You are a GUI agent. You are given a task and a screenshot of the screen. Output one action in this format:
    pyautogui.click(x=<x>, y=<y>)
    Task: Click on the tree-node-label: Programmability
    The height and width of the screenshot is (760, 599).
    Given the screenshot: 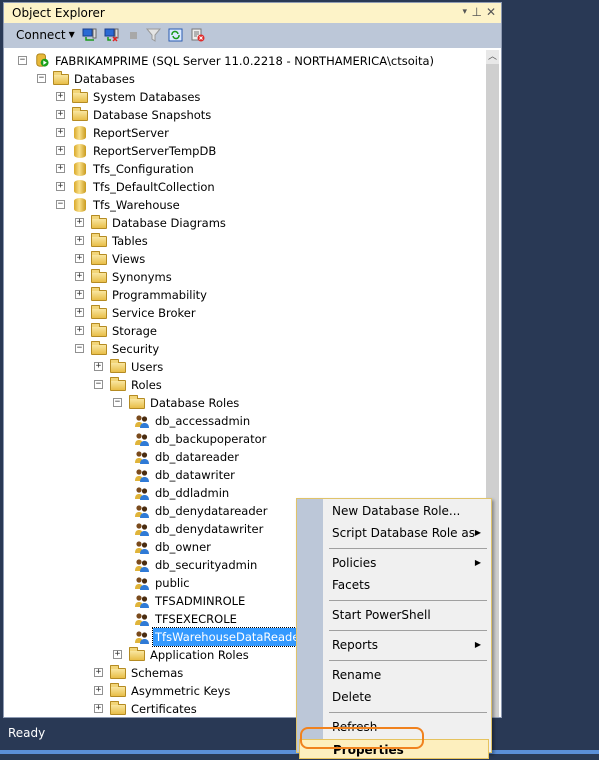 What is the action you would take?
    pyautogui.click(x=159, y=295)
    